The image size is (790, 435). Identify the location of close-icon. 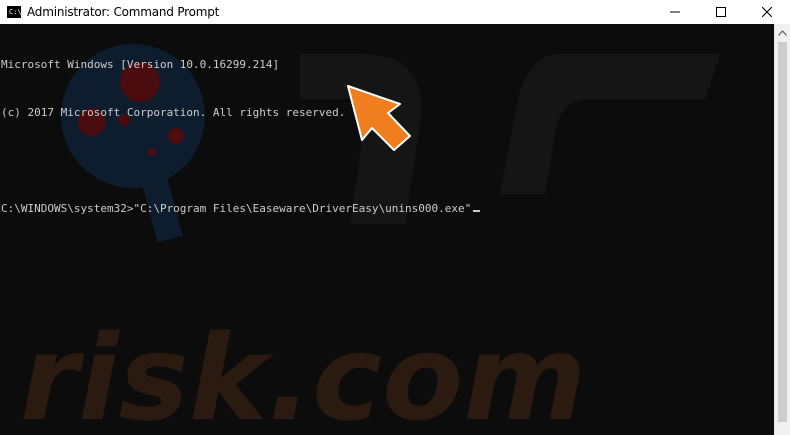
(767, 12).